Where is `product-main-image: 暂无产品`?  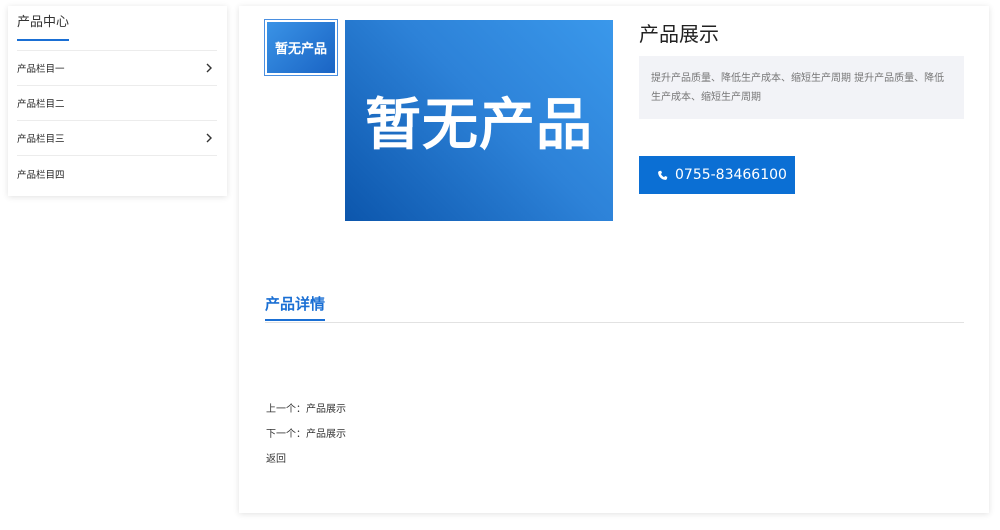 product-main-image: 暂无产品 is located at coordinates (479, 120).